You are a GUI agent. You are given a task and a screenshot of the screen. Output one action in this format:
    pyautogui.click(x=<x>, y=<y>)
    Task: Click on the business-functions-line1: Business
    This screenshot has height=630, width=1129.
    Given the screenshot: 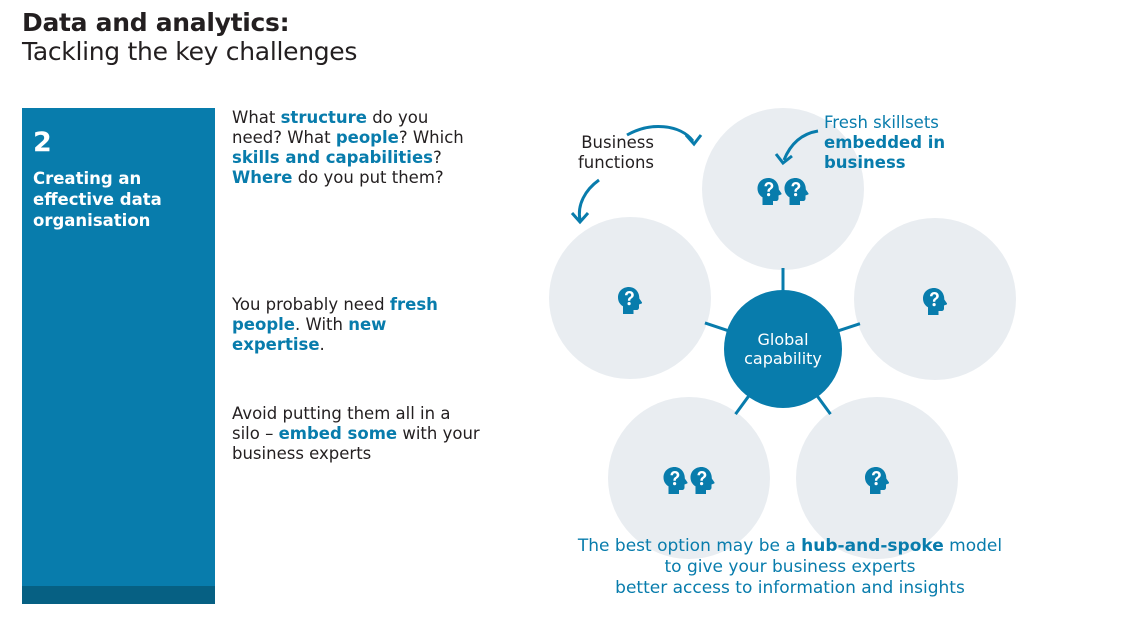 What is the action you would take?
    pyautogui.click(x=617, y=142)
    